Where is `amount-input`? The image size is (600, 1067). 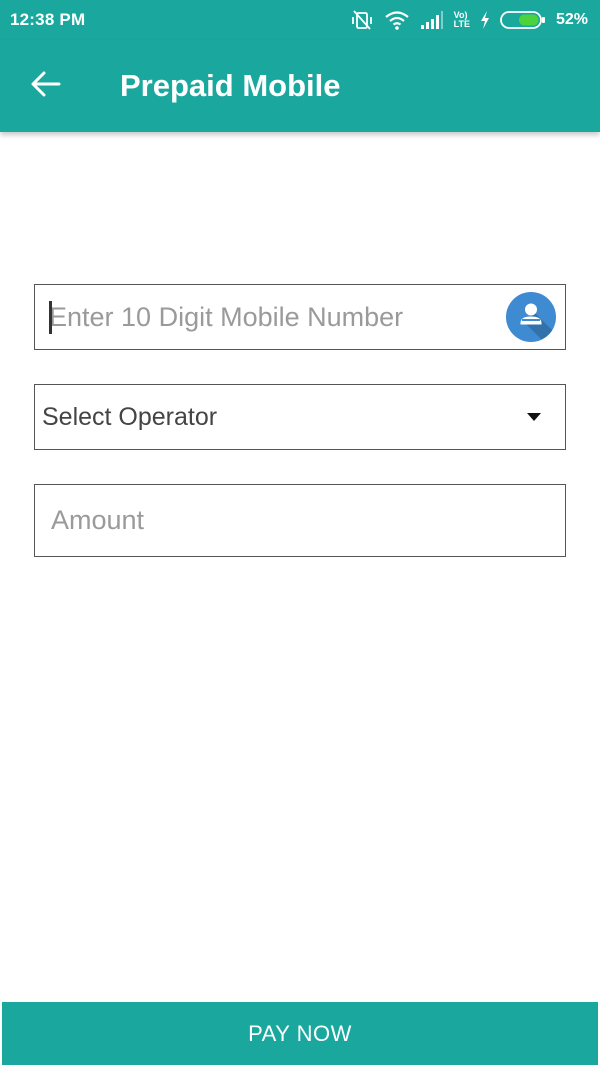
amount-input is located at coordinates (300, 520).